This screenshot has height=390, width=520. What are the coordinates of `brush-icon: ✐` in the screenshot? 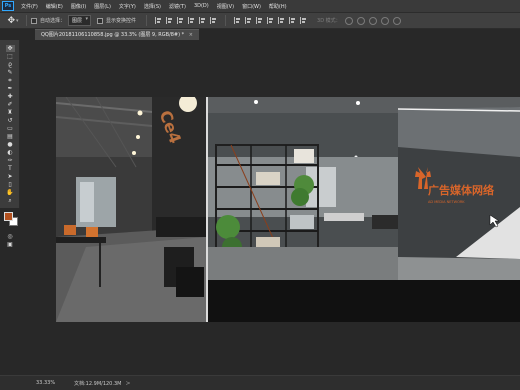 It's located at (10, 104).